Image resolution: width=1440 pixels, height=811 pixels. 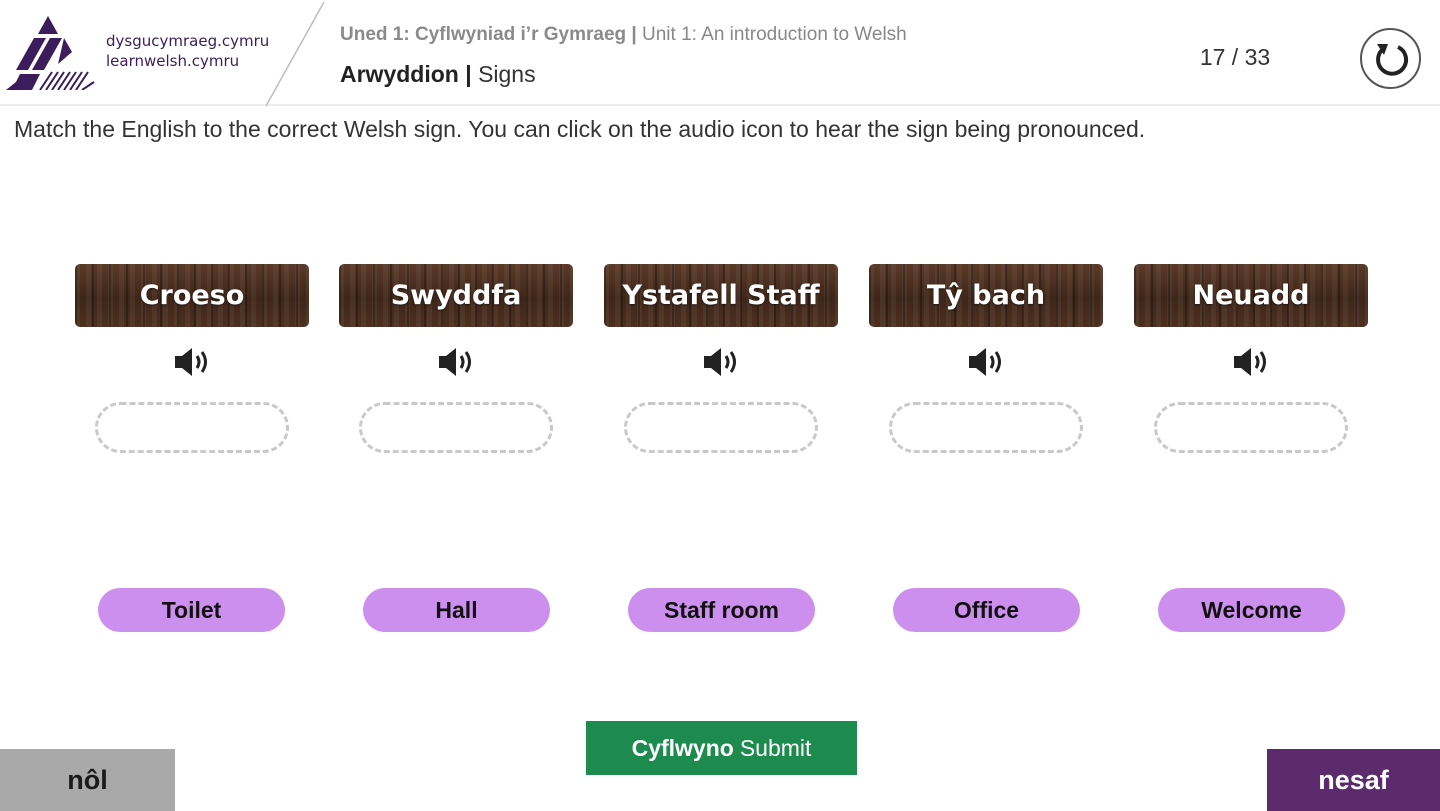 I want to click on submit-label-english: Submit, so click(x=775, y=747).